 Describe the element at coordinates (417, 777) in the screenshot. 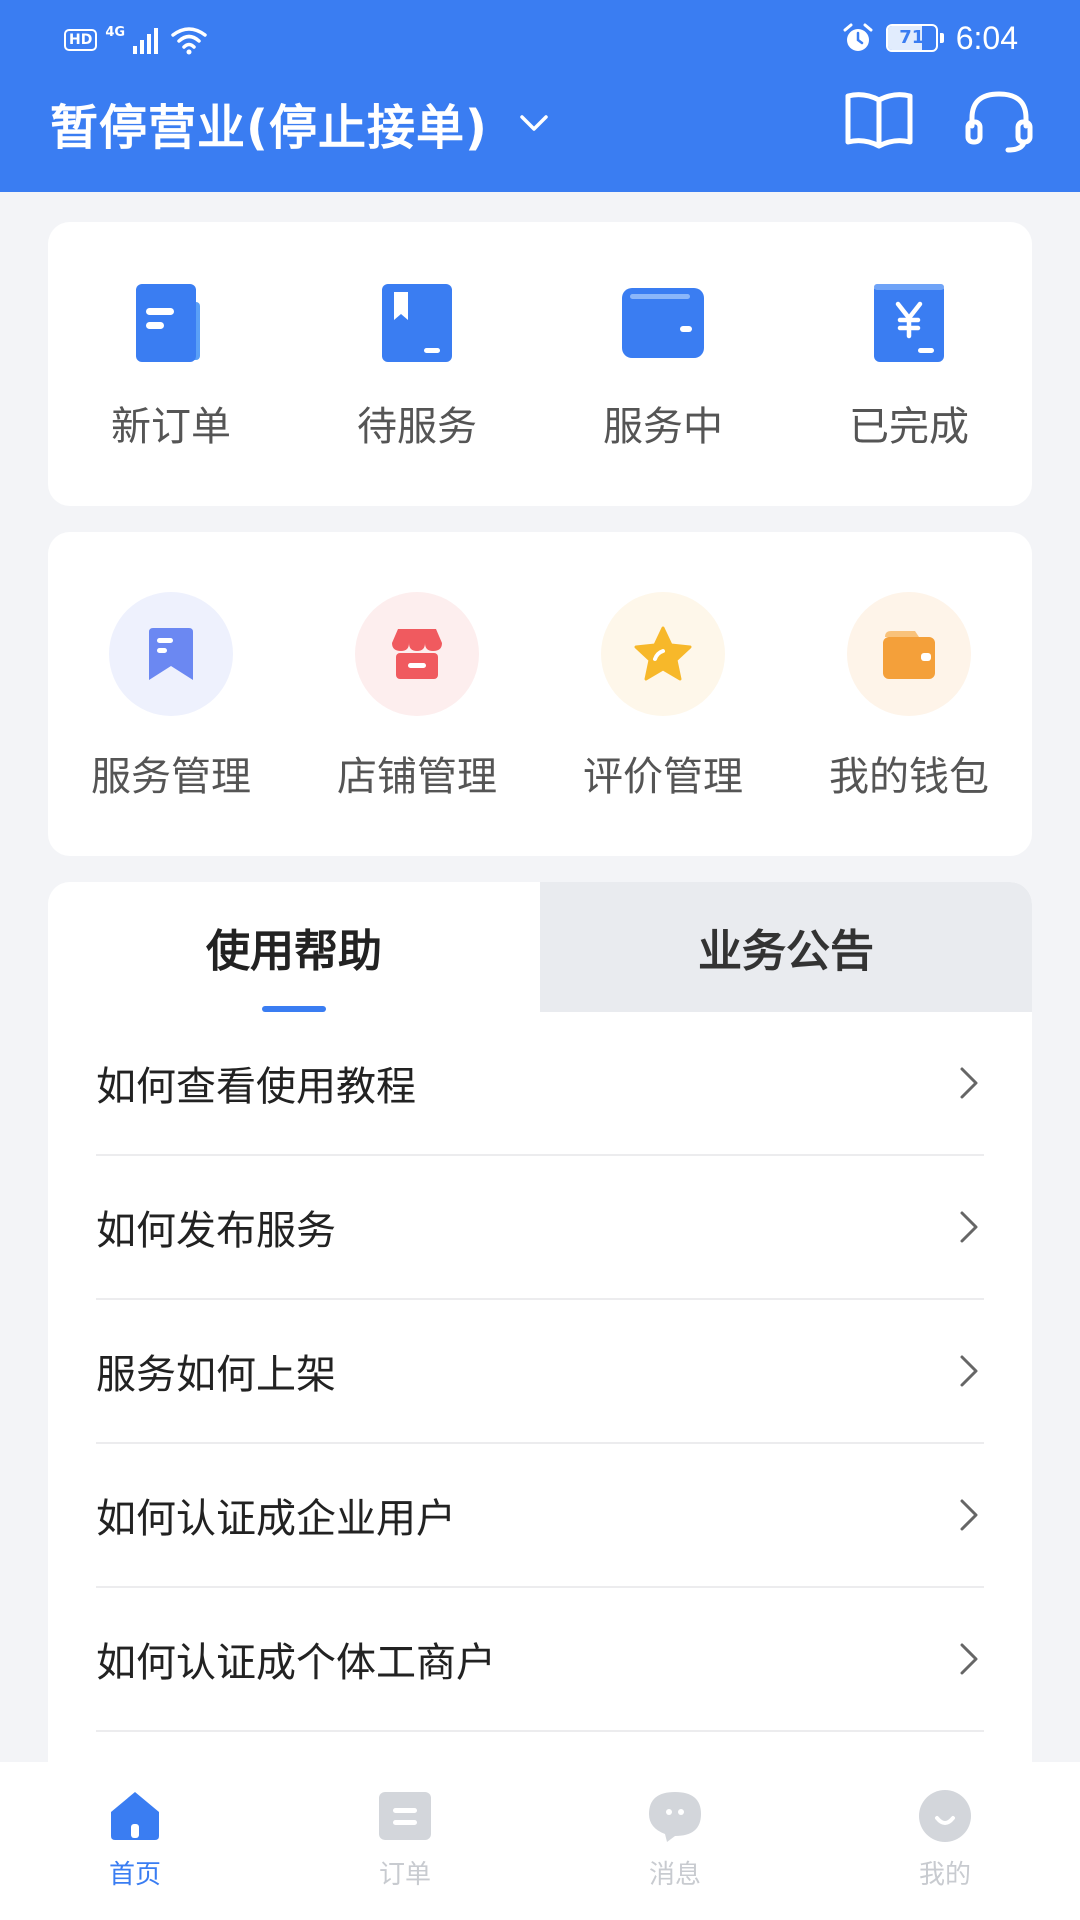

I see `management-label: 店铺管理` at that location.